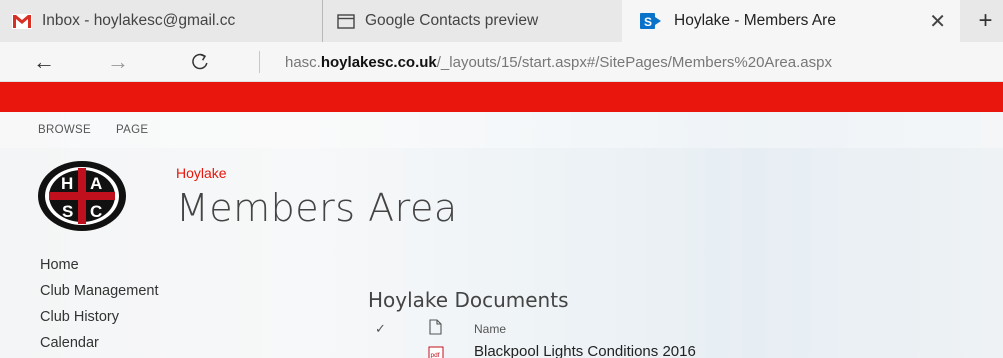 This screenshot has width=1003, height=358. What do you see at coordinates (139, 20) in the screenshot?
I see `tab-label: Inbox - hoylakesc@gmail.cc` at bounding box center [139, 20].